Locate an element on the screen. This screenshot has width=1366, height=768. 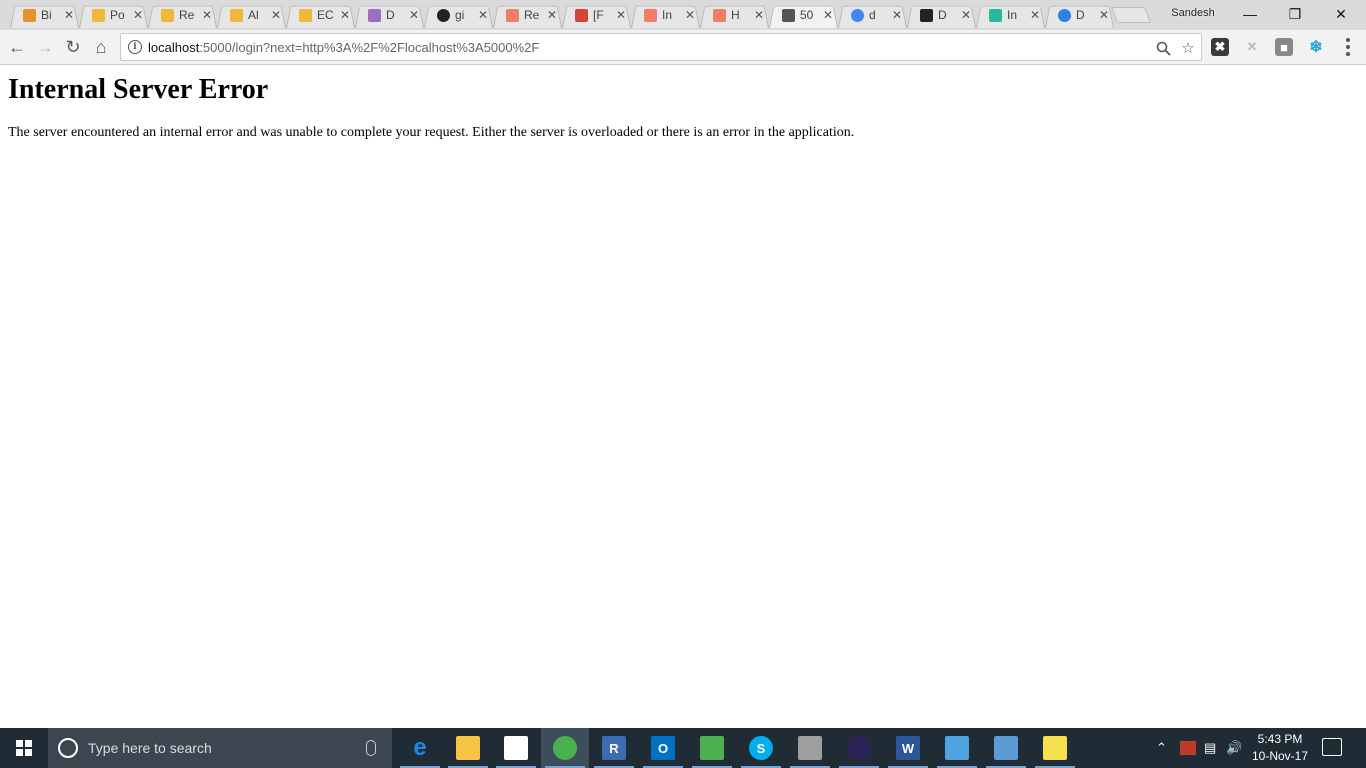
taskbar-app-outlook: O is located at coordinates (663, 748).